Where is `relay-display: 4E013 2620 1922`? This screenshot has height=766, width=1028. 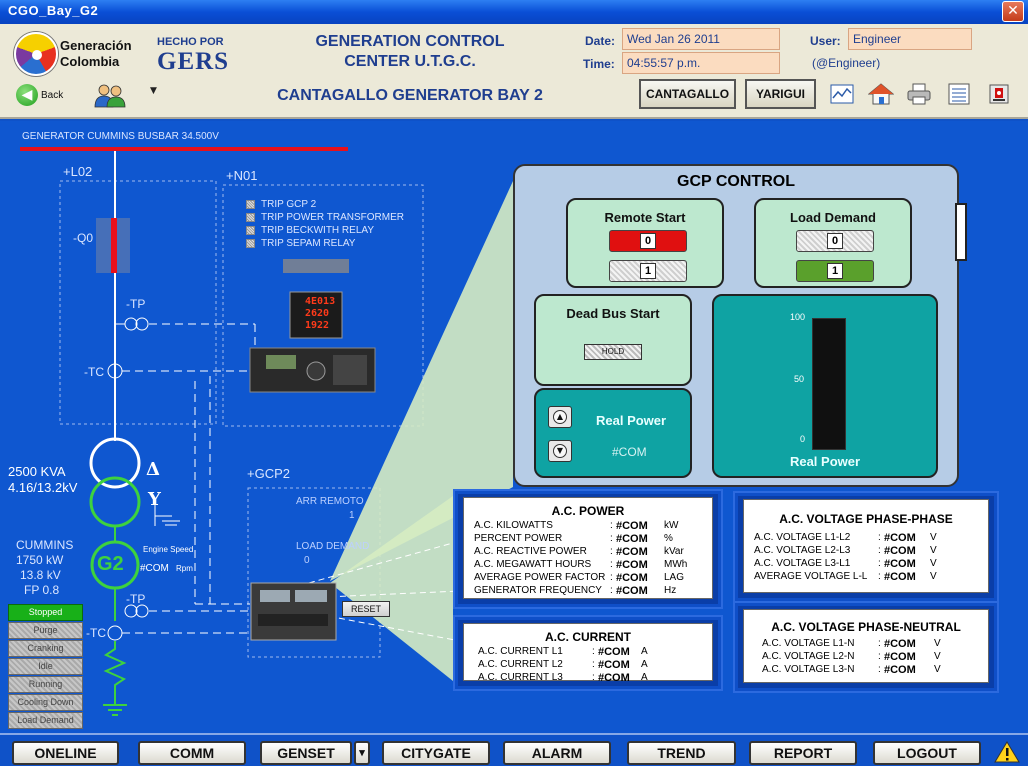
relay-display: 4E013 2620 1922 is located at coordinates (323, 314).